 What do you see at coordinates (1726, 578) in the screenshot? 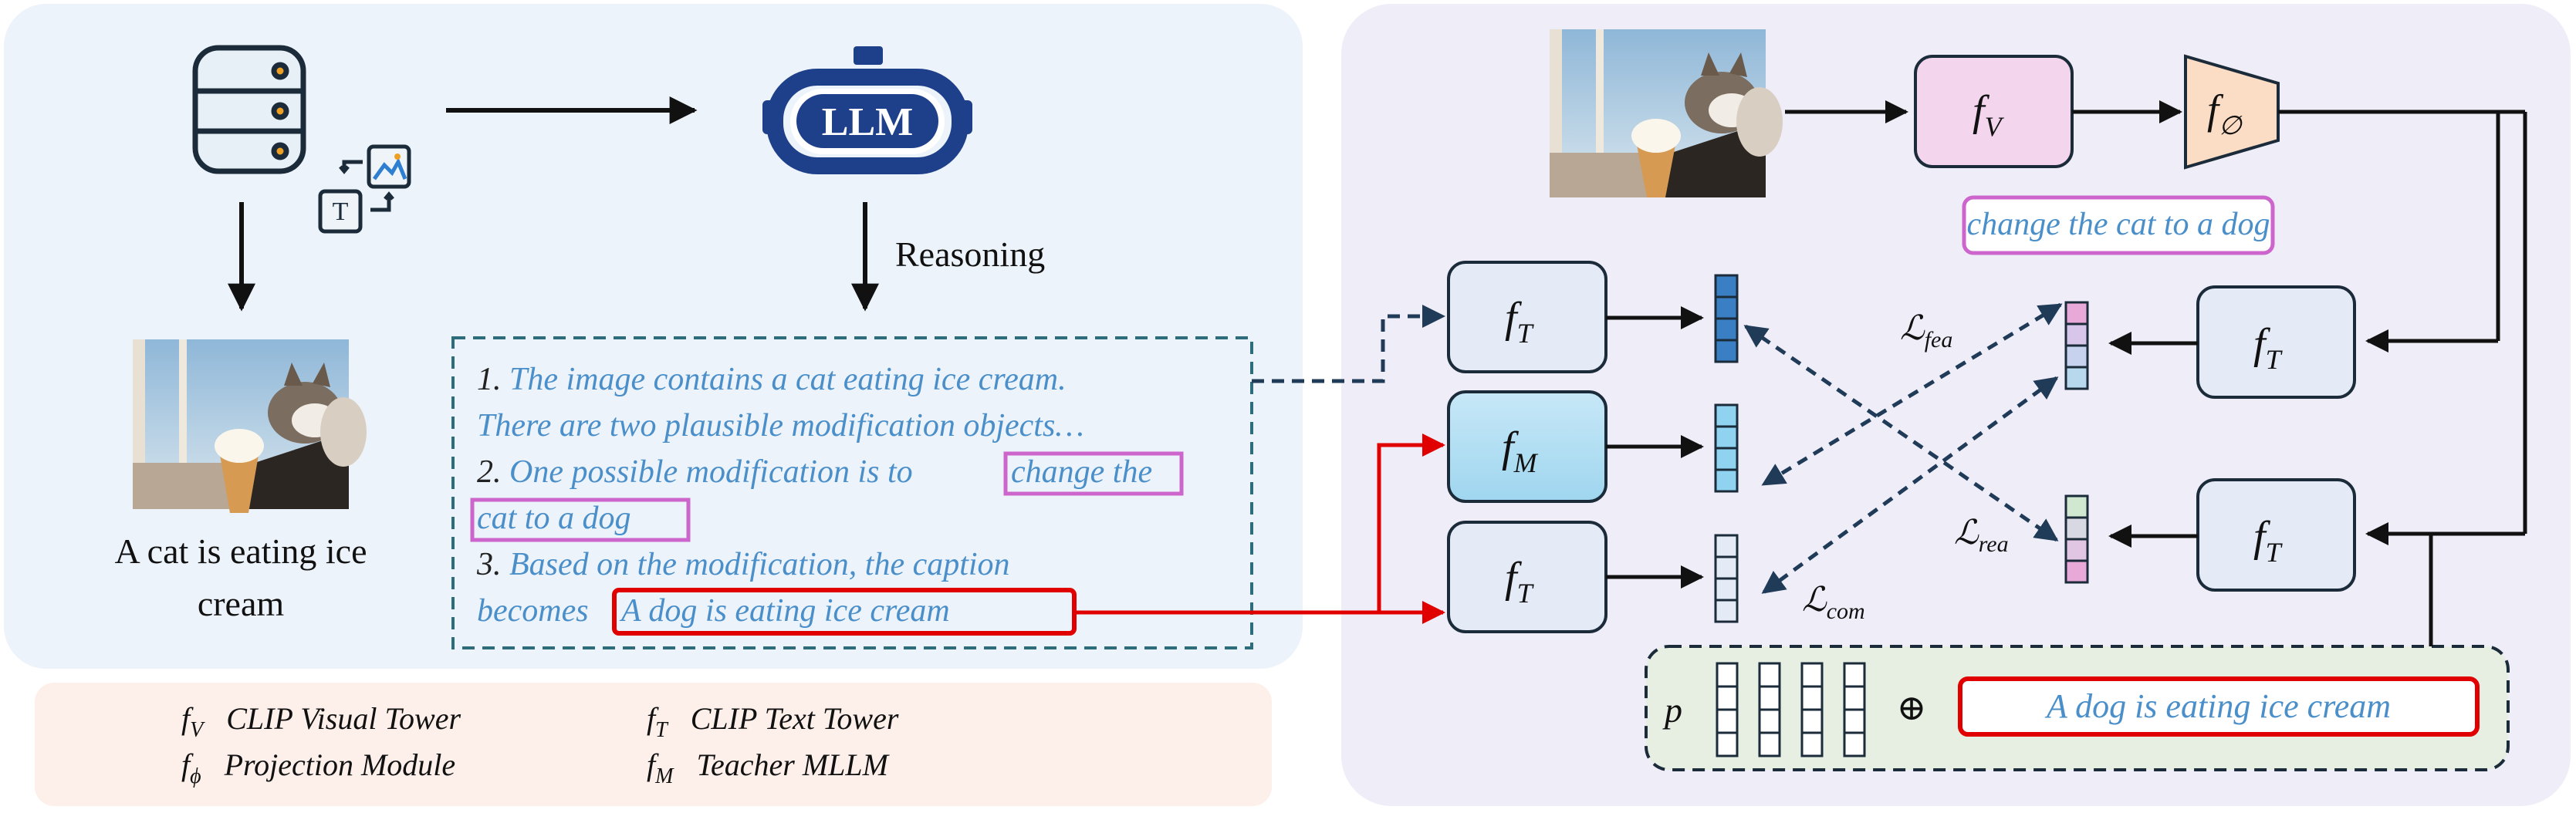
I see `vector-ft-bottom` at bounding box center [1726, 578].